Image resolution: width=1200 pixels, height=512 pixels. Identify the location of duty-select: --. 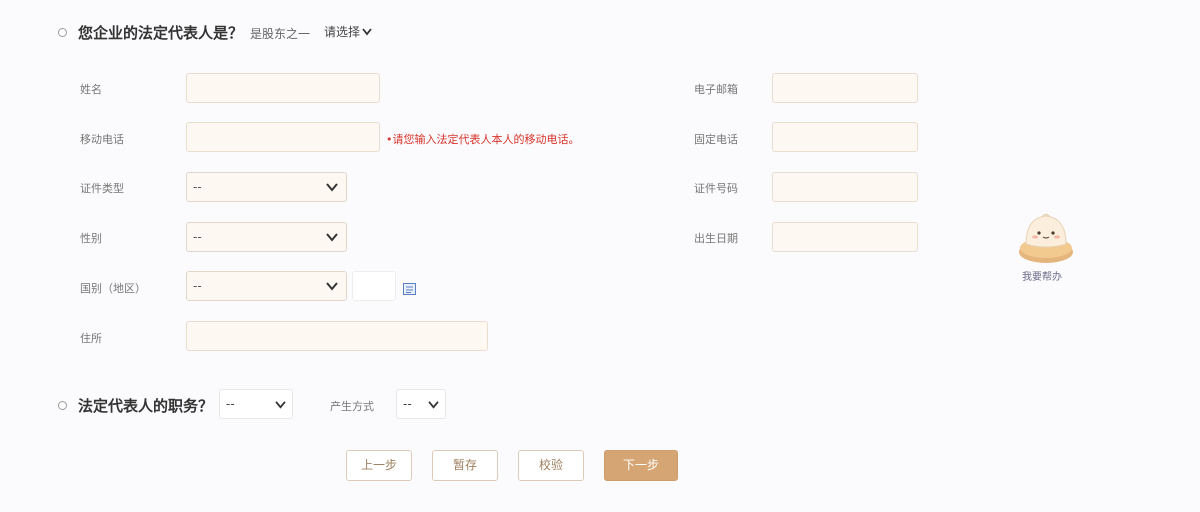
(256, 404).